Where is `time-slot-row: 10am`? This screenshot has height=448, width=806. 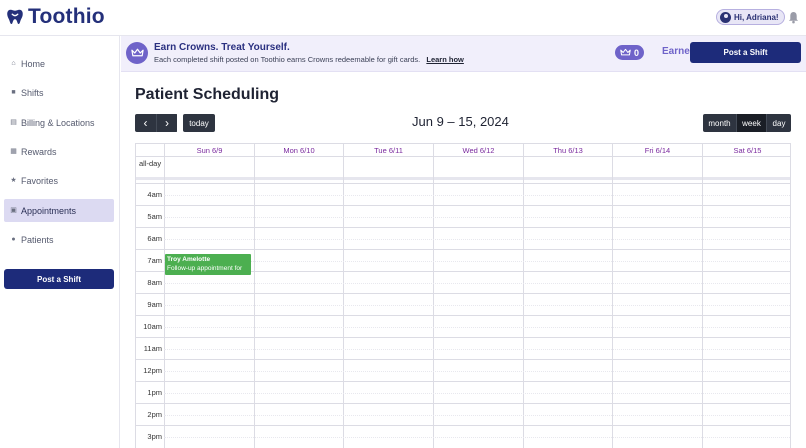 time-slot-row: 10am is located at coordinates (463, 326).